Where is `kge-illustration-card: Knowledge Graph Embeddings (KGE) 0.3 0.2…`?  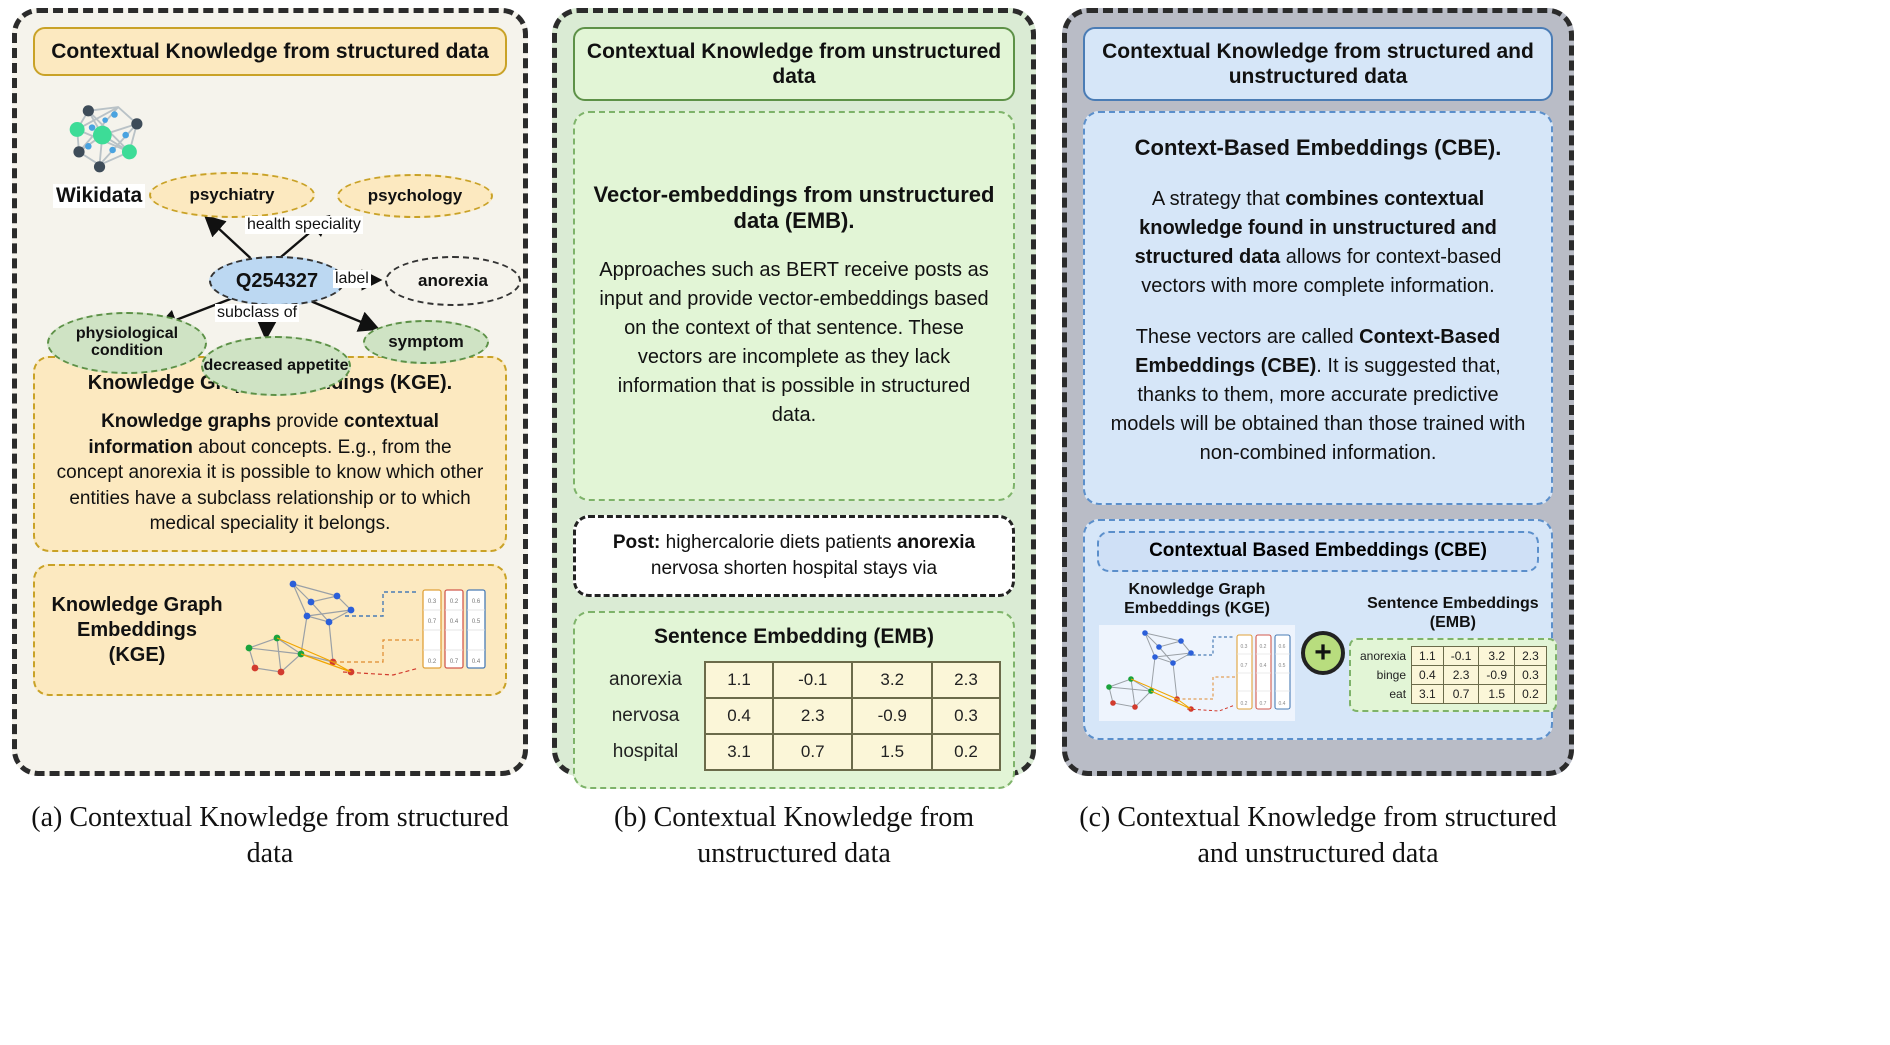
kge-illustration-card: Knowledge Graph Embeddings (KGE) 0.3 0.2… is located at coordinates (270, 630).